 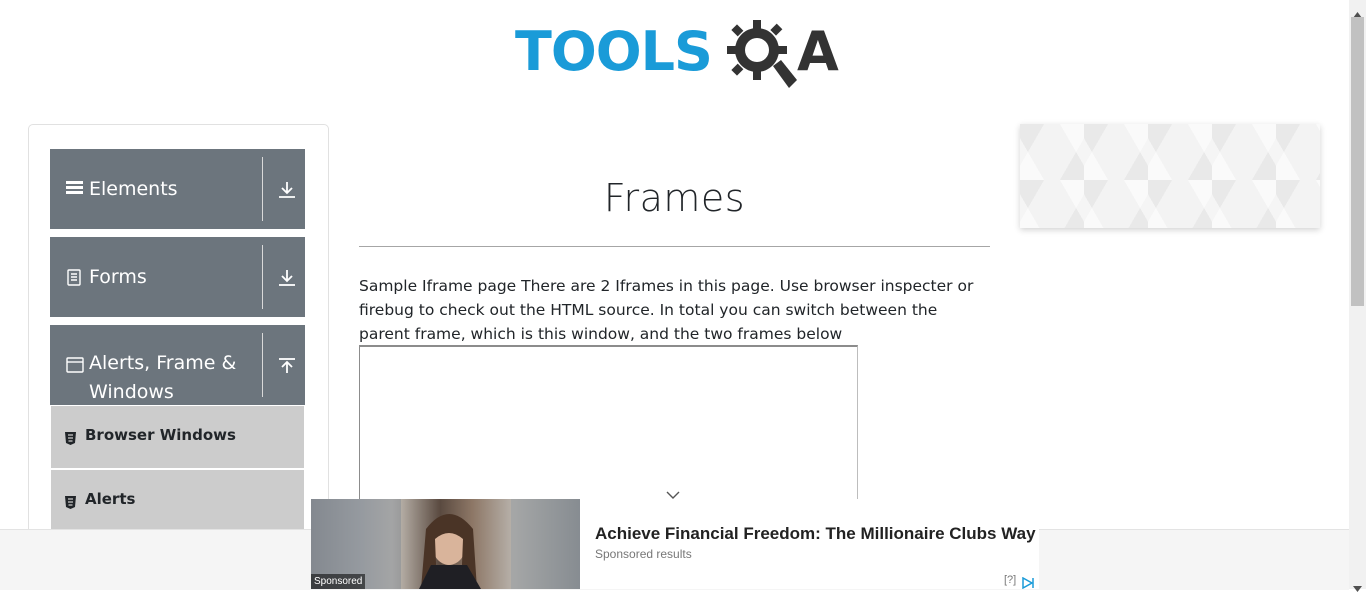 I want to click on vertical-scrollbar, so click(x=1357, y=296).